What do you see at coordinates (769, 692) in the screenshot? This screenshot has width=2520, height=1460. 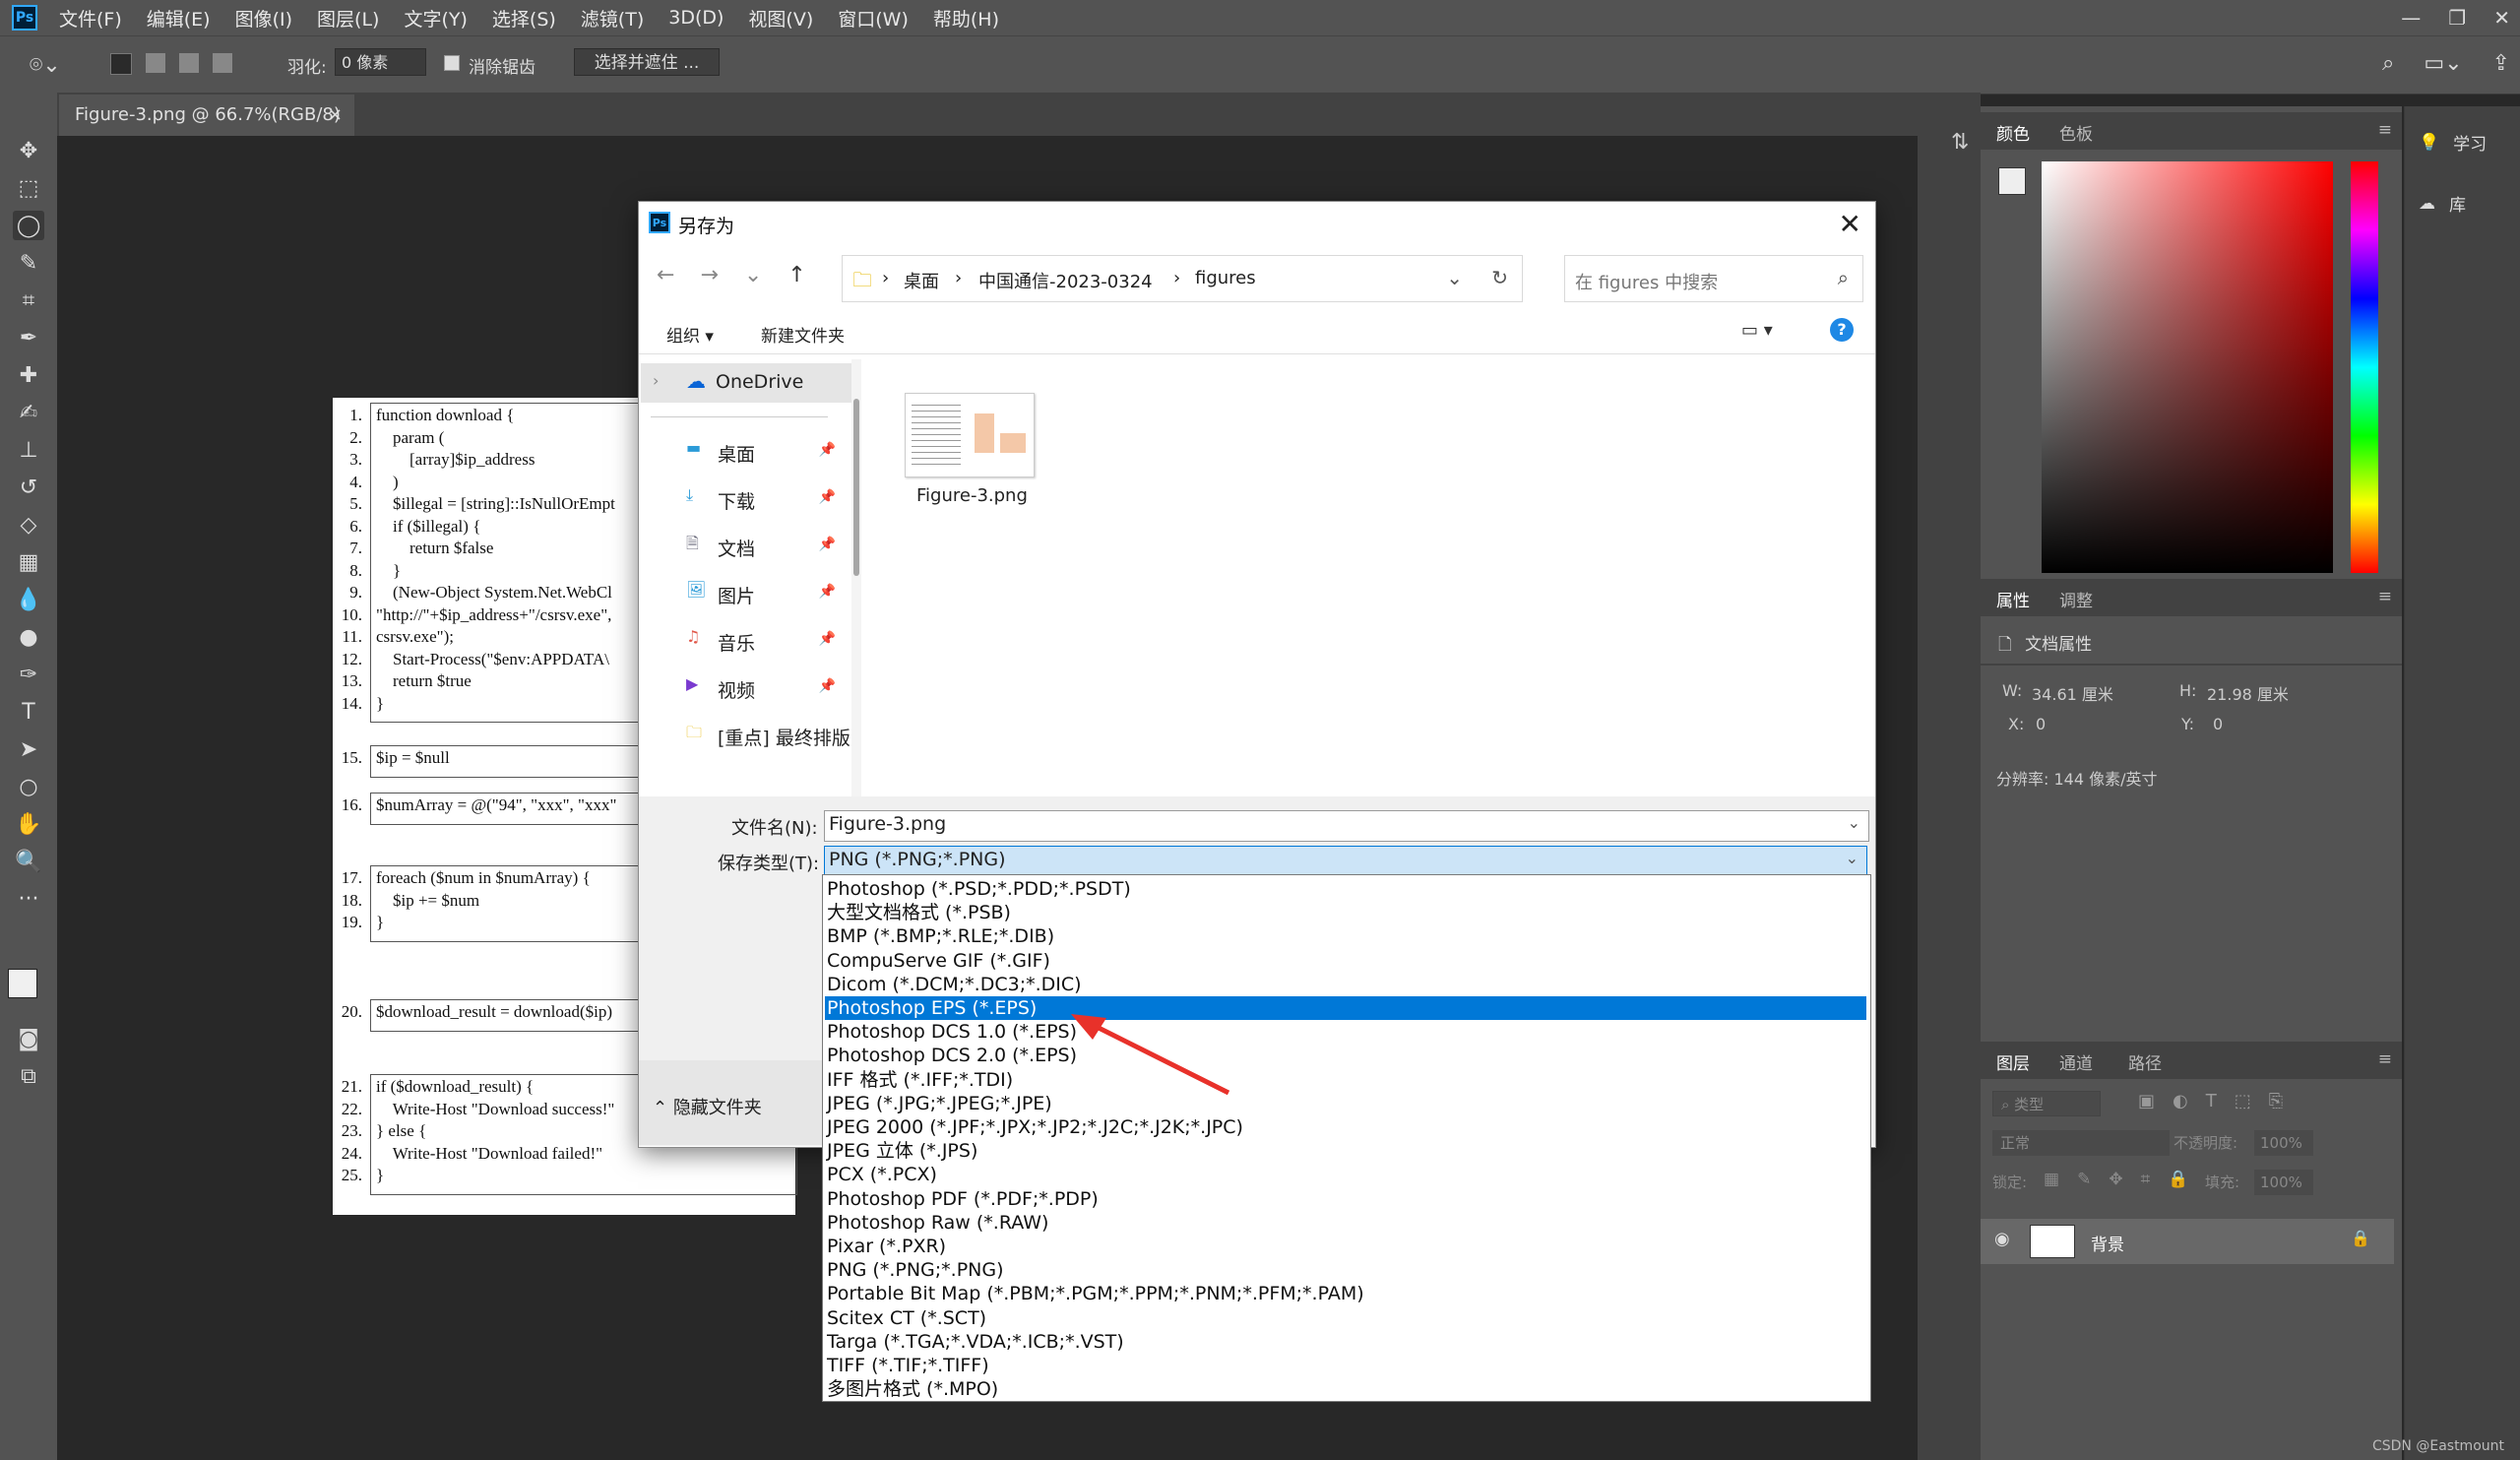 I see `nav-item-videos: ▶ 视频 📌` at bounding box center [769, 692].